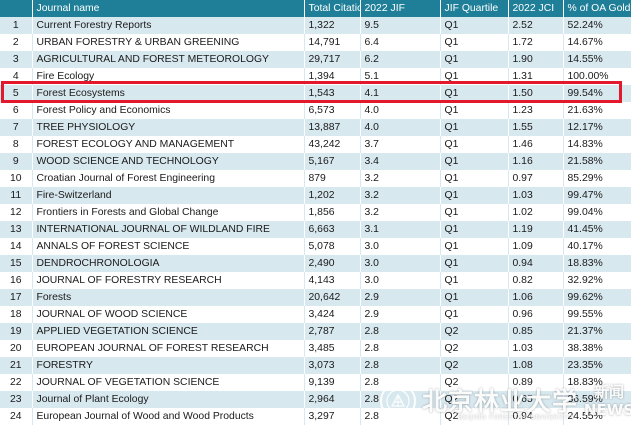  I want to click on jci-cell: 0.65, so click(536, 399).